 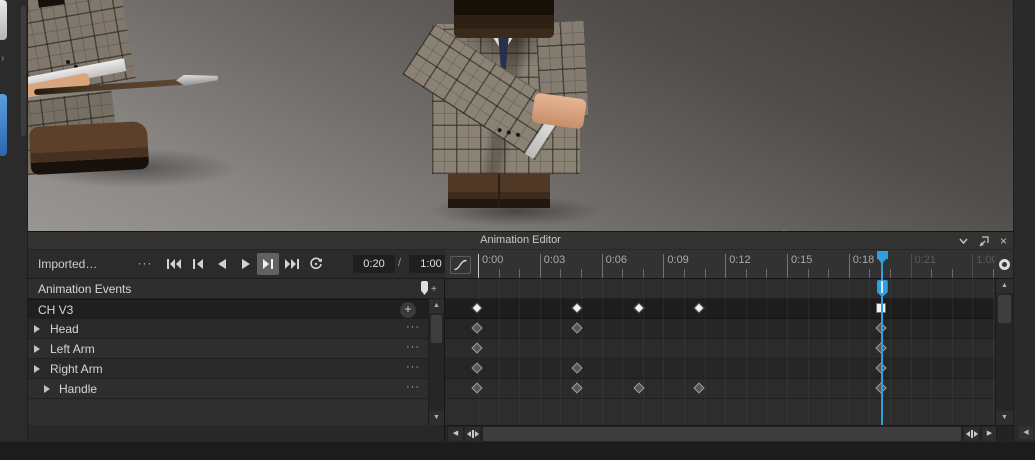 I want to click on easing-curve-button, so click(x=460, y=265).